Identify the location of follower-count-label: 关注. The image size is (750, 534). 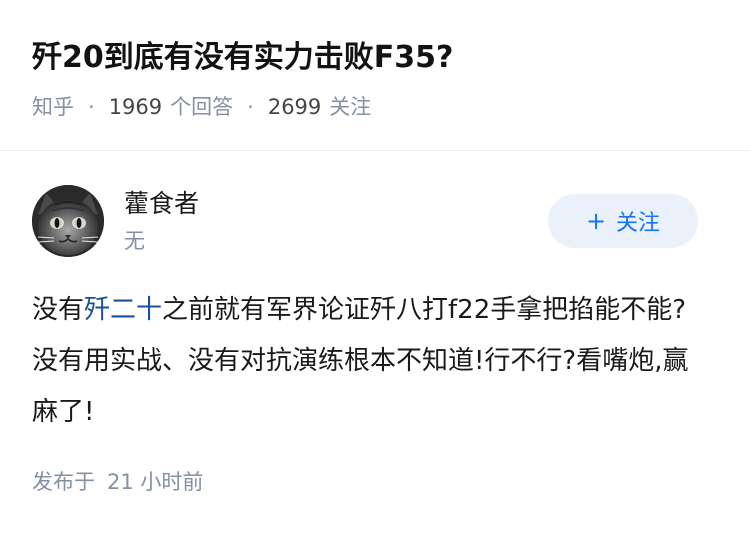
(350, 107).